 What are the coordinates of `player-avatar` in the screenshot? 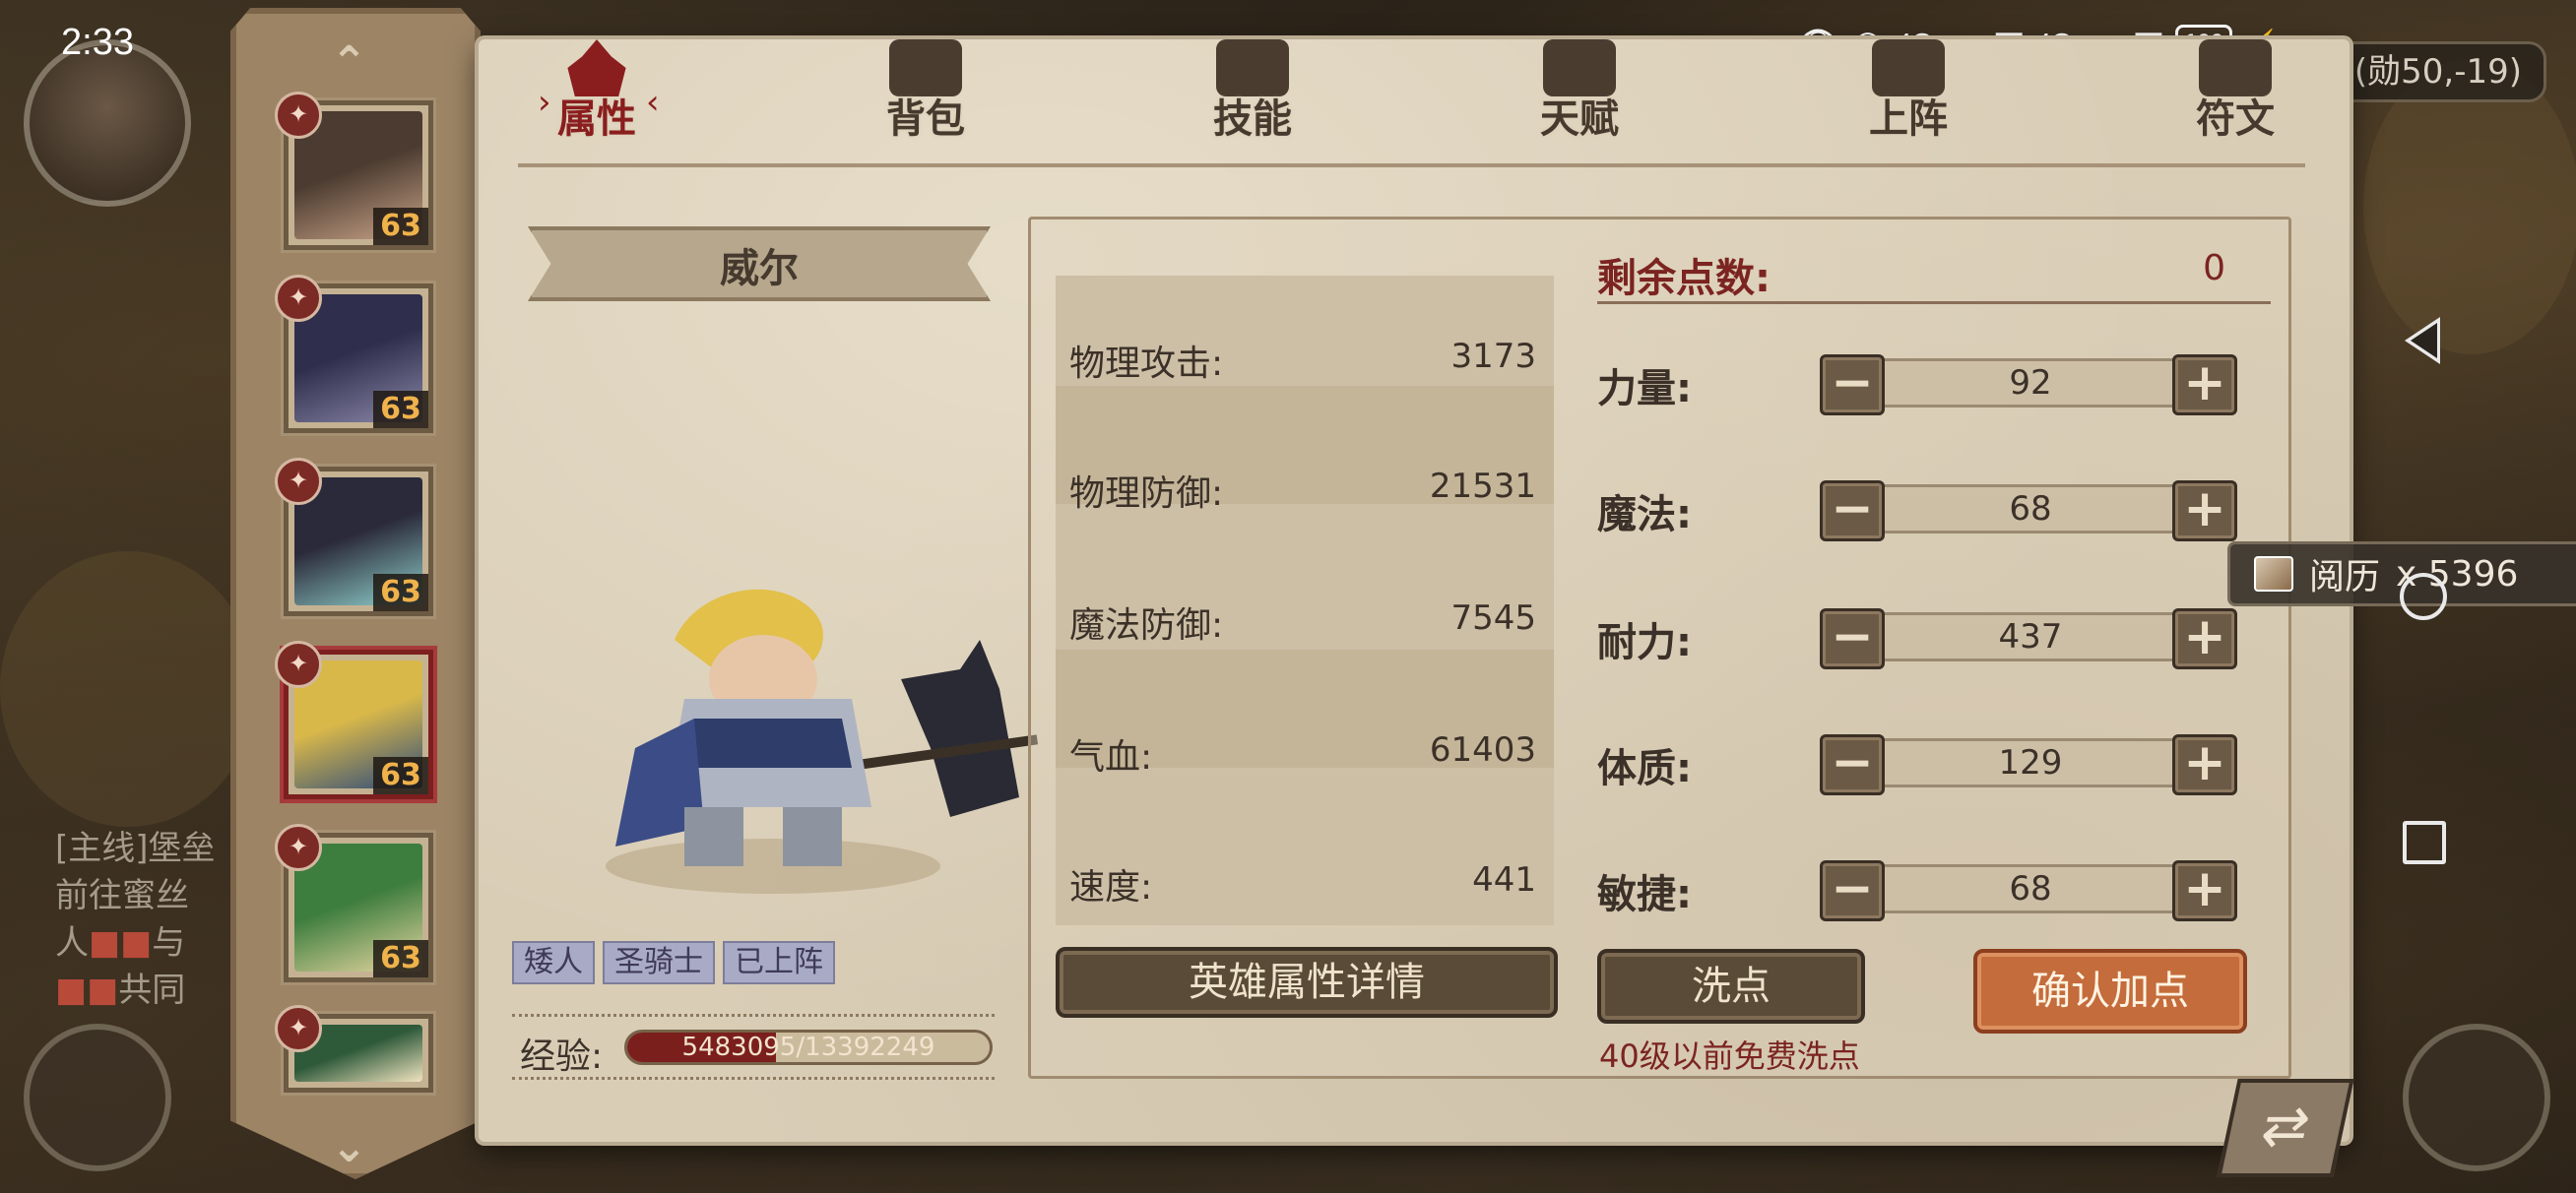 It's located at (107, 123).